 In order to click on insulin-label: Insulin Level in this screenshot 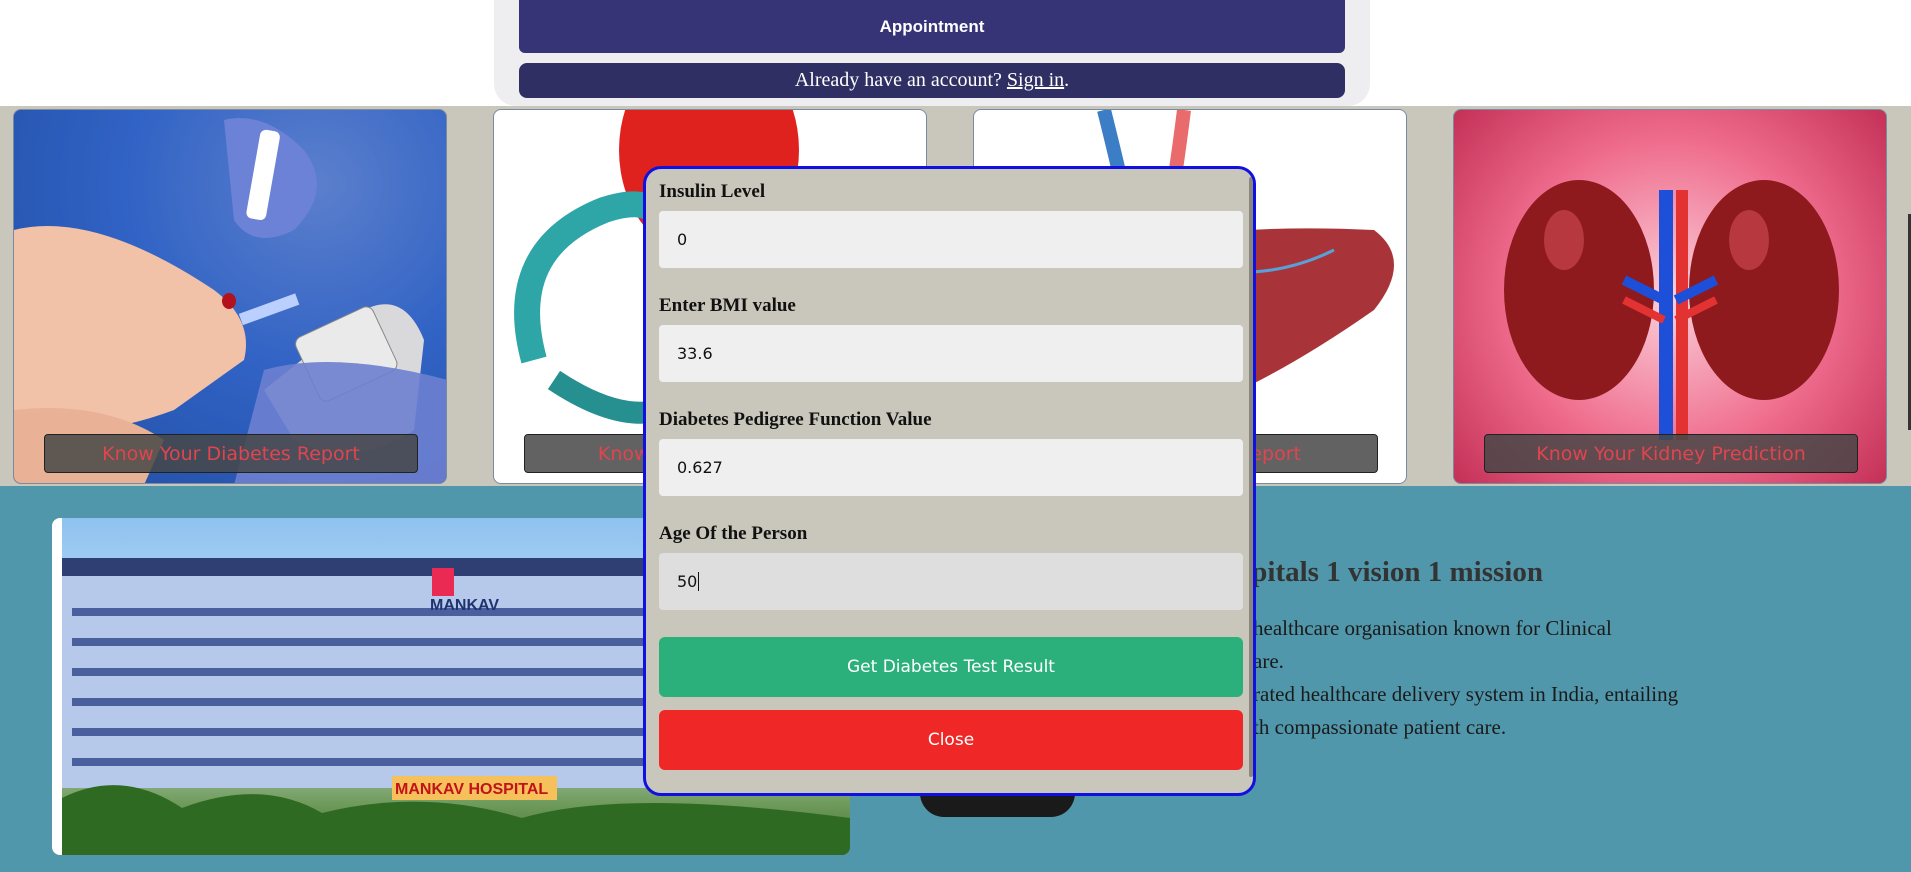, I will do `click(712, 191)`.